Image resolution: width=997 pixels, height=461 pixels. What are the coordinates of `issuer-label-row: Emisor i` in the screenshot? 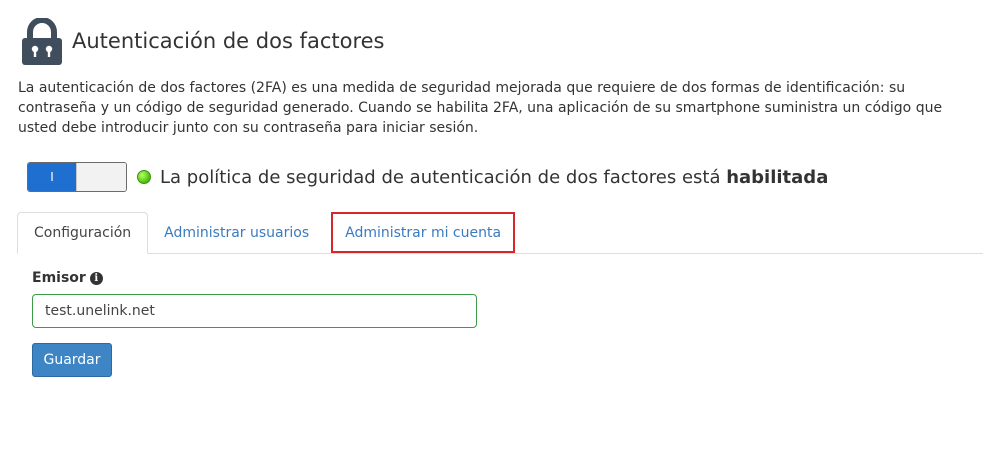 It's located at (67, 278).